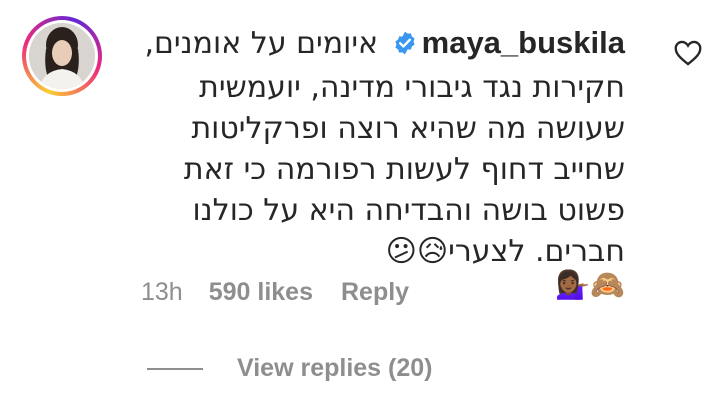  I want to click on reply-button: Reply, so click(375, 292).